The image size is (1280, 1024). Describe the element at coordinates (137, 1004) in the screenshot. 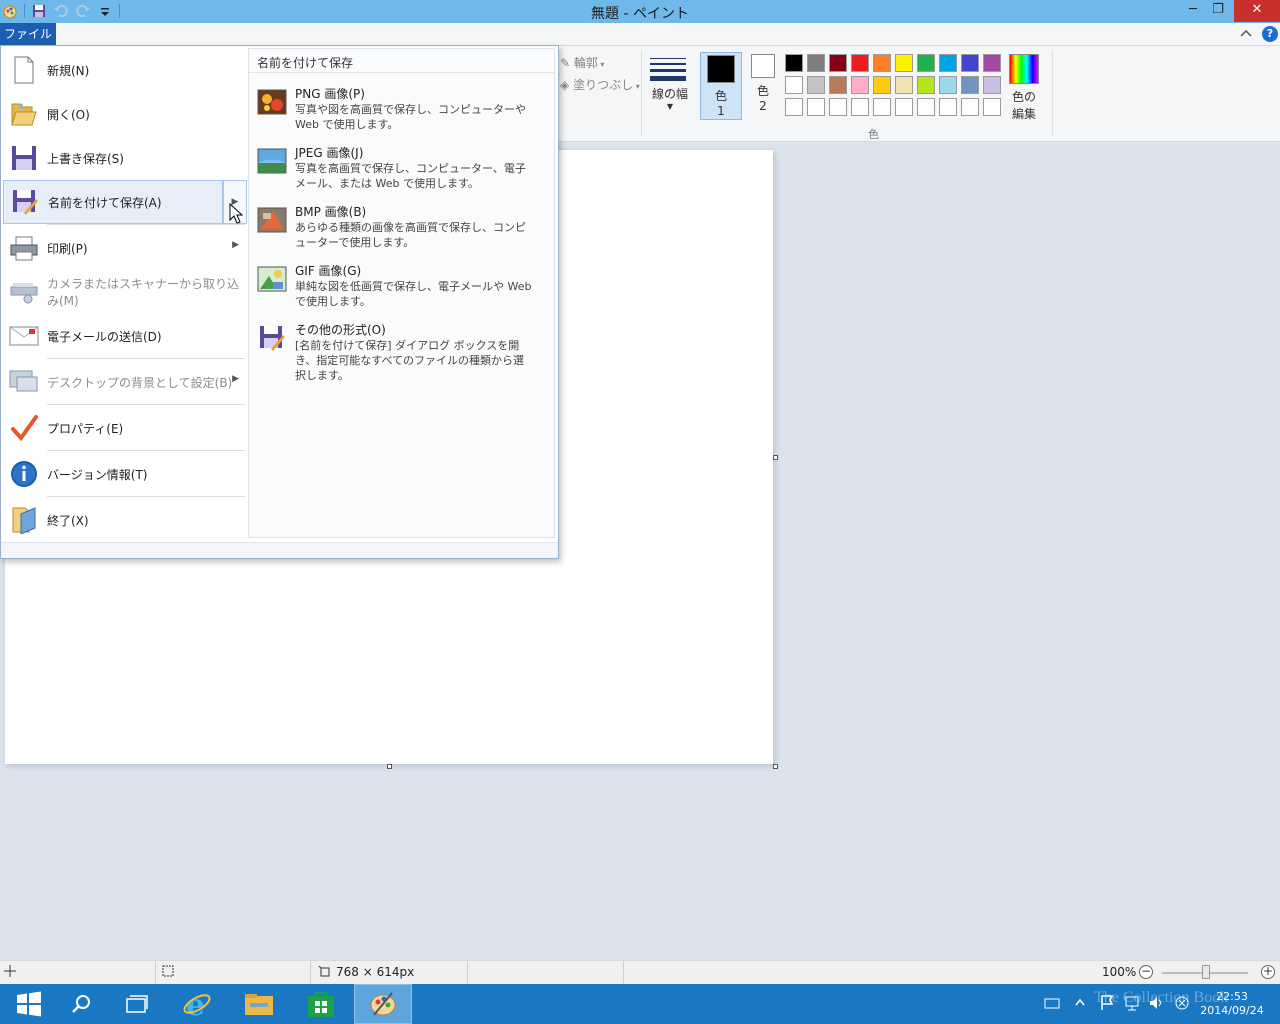

I see `task-view-button` at that location.